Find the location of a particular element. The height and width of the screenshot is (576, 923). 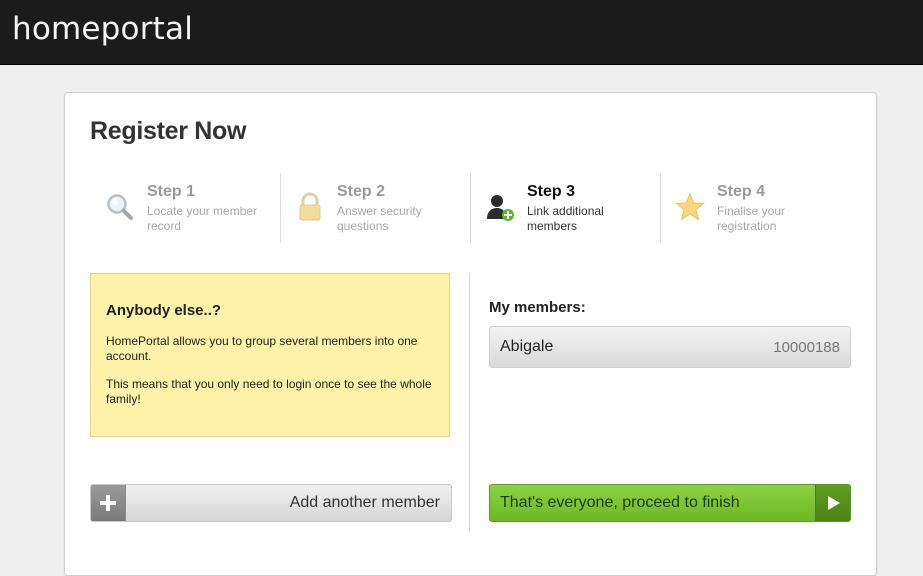

add-member-button: Add another member is located at coordinates (271, 503).